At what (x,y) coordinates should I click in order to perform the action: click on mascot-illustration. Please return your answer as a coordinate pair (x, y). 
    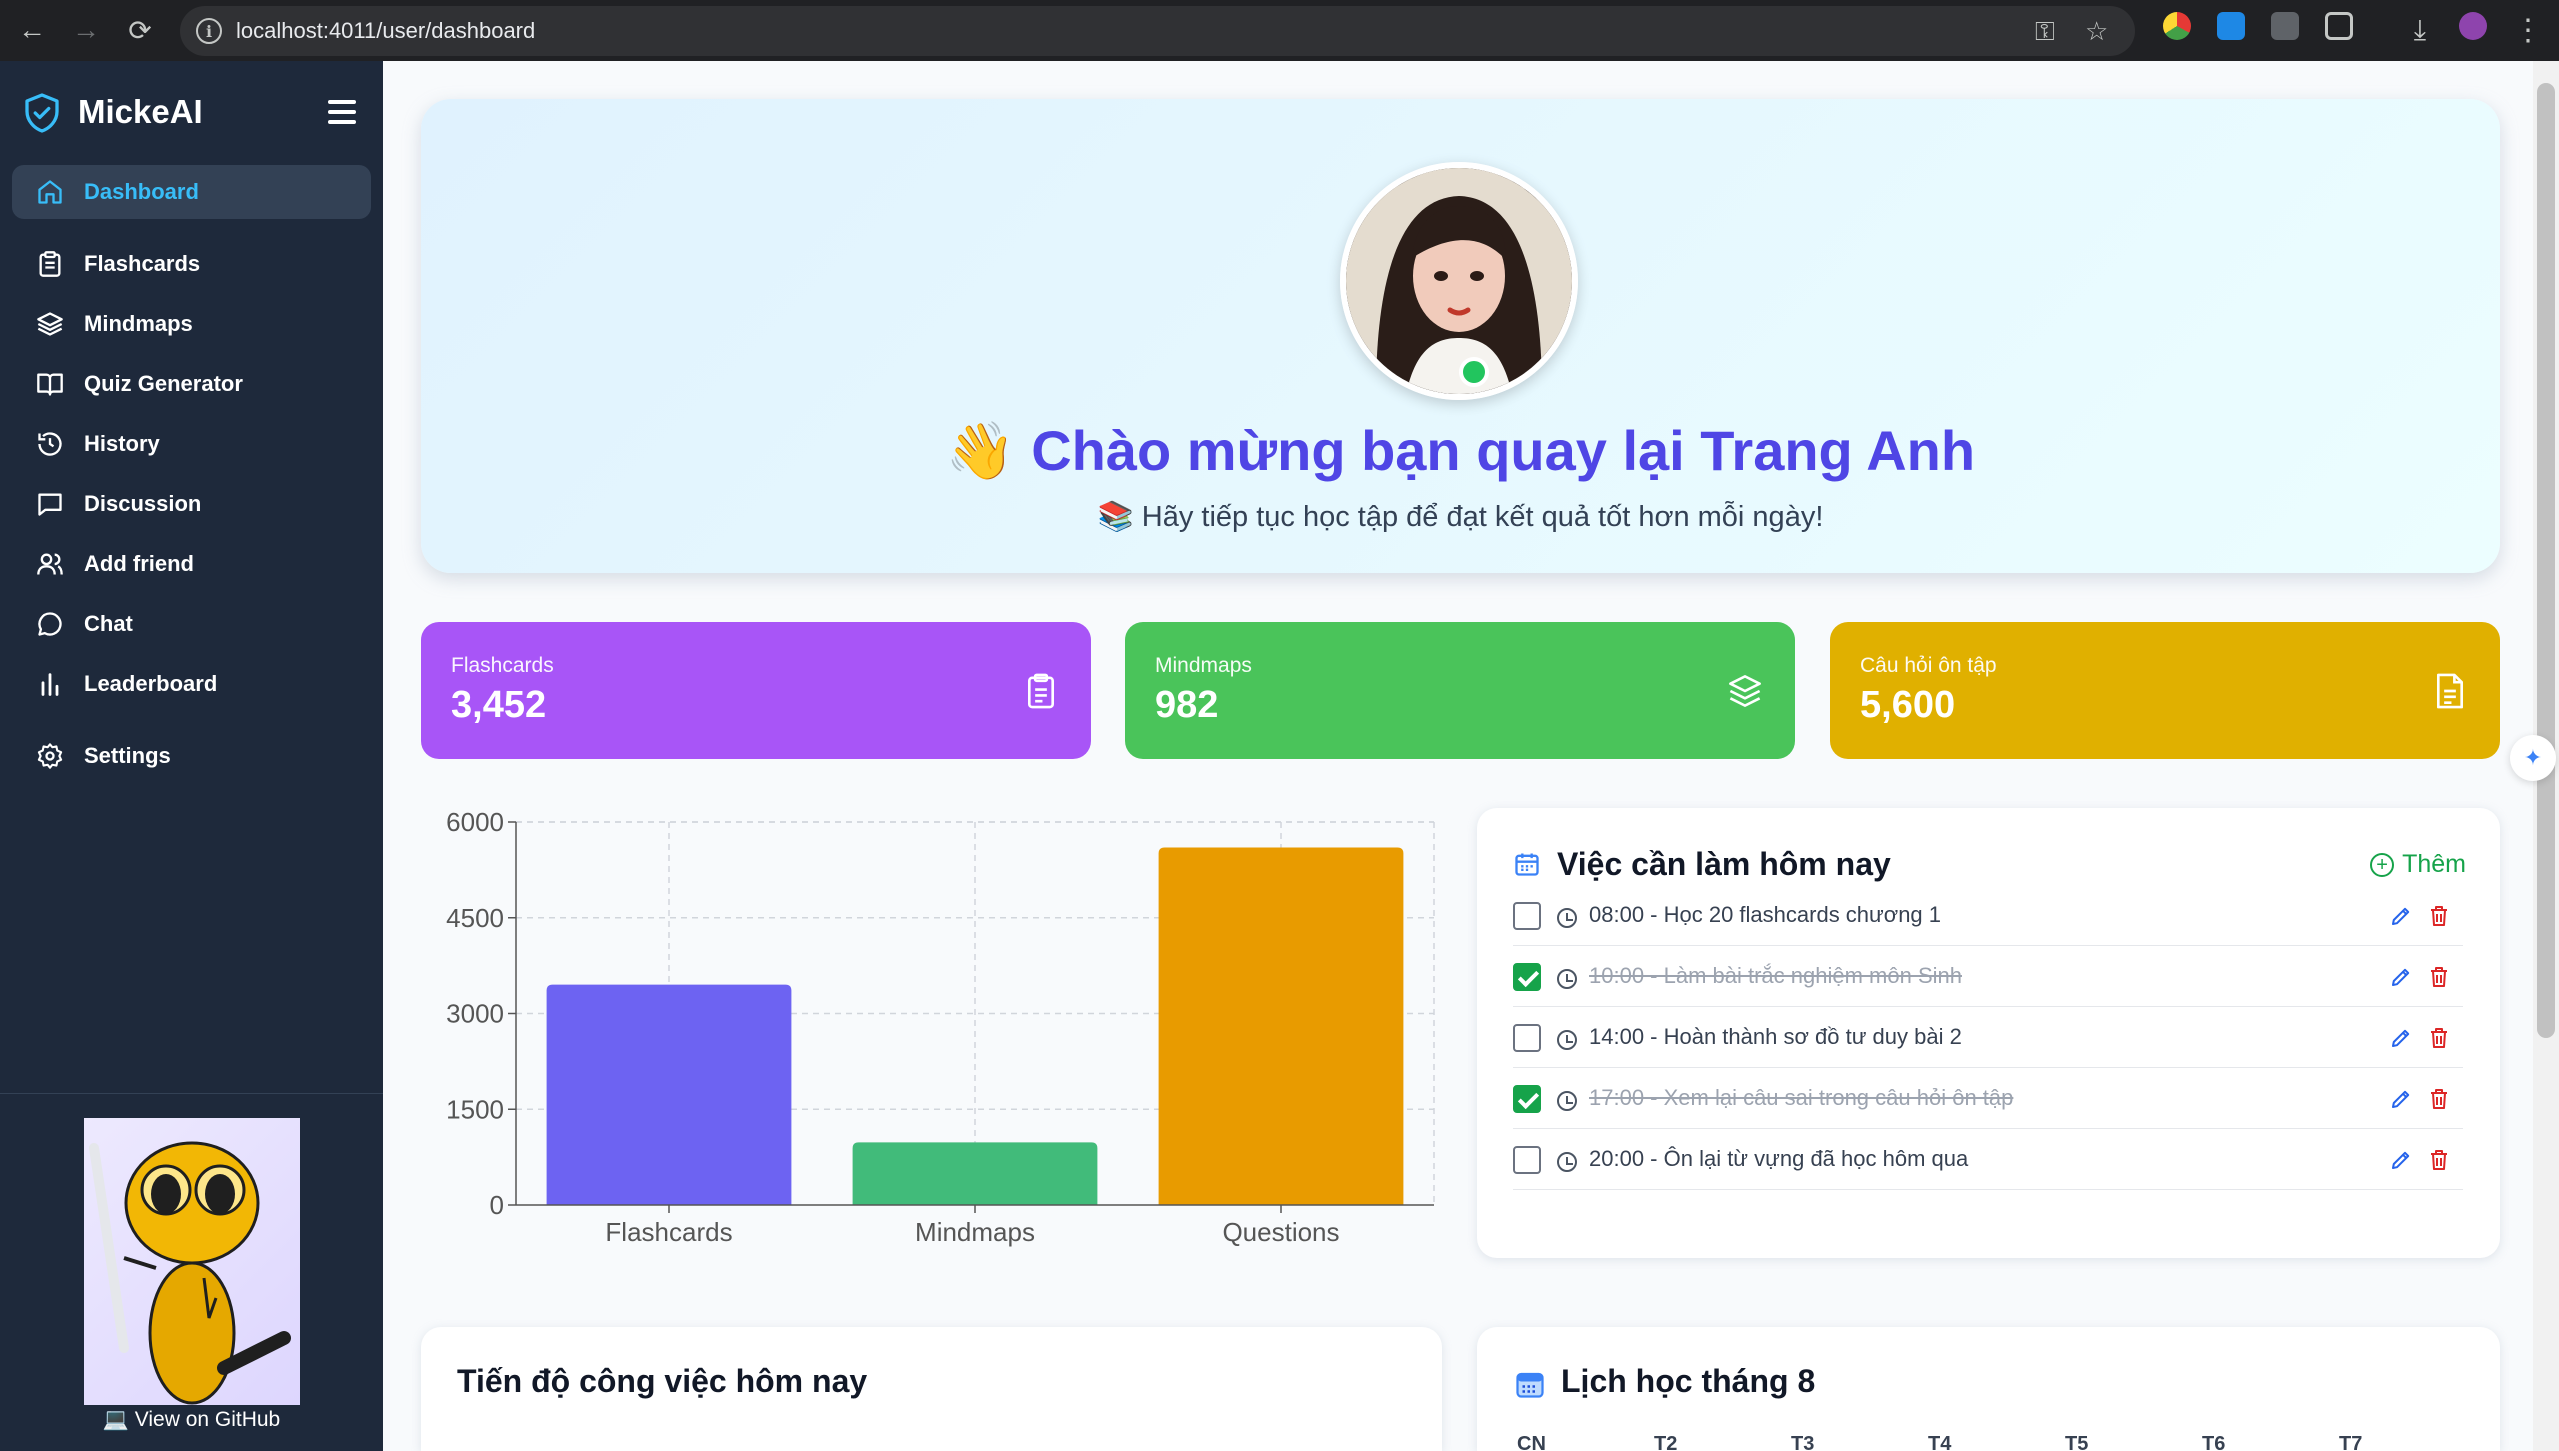
    Looking at the image, I should click on (190, 1273).